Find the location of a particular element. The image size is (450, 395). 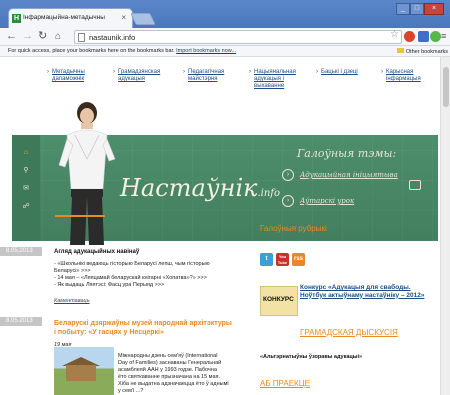

close-window-button: × is located at coordinates (434, 9).